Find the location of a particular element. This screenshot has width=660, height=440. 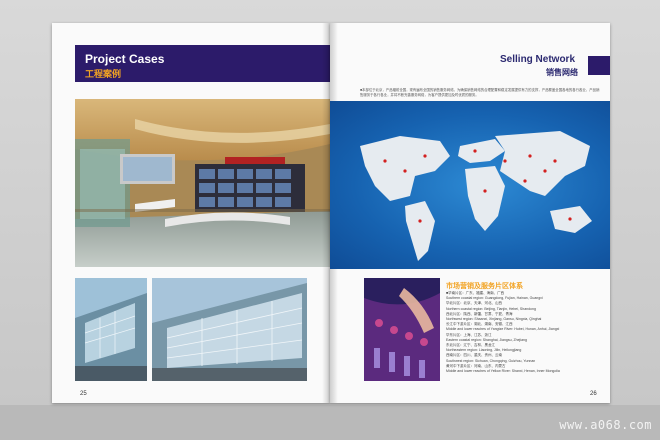

selling-network-title-en: Selling Network is located at coordinates (538, 59).